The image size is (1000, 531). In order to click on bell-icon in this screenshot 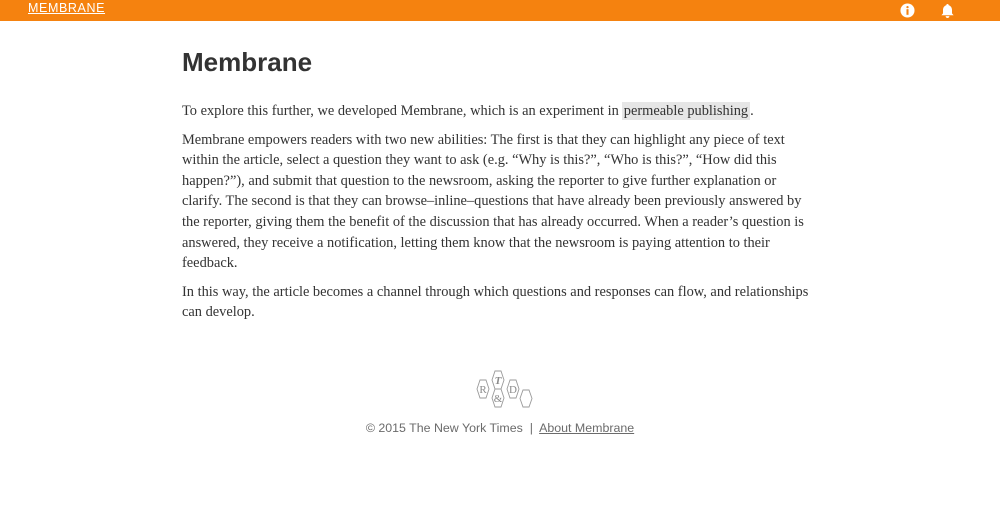, I will do `click(947, 10)`.